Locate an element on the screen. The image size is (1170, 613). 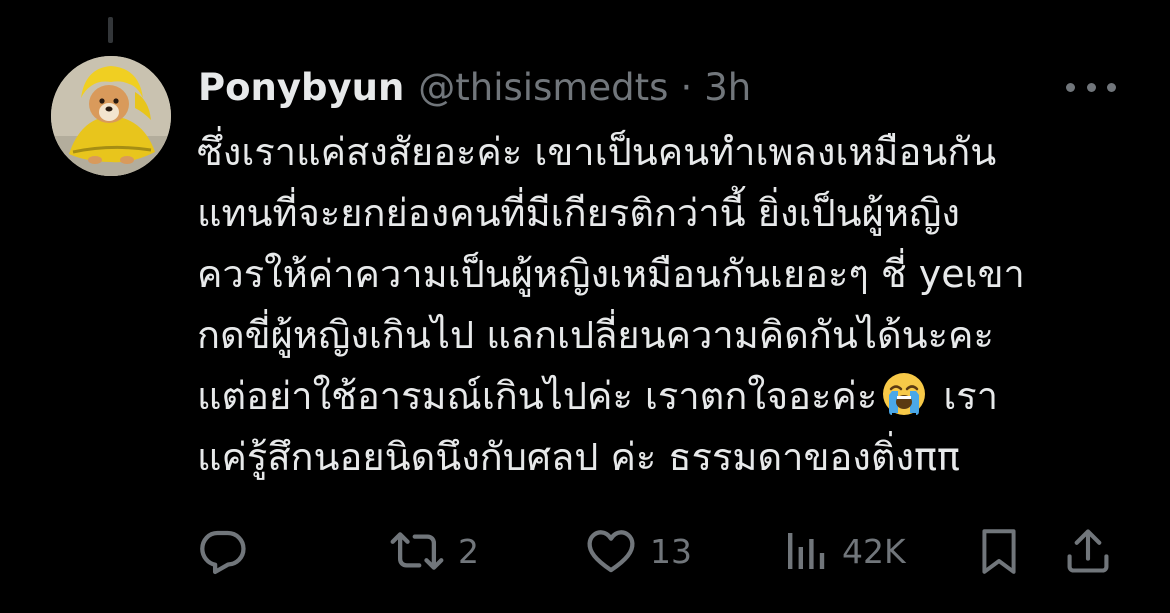
retweet-icon is located at coordinates (417, 551).